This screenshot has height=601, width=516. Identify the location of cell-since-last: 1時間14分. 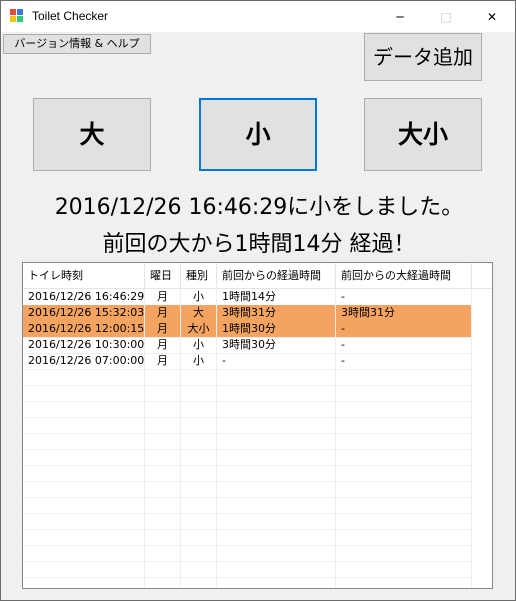
(276, 297).